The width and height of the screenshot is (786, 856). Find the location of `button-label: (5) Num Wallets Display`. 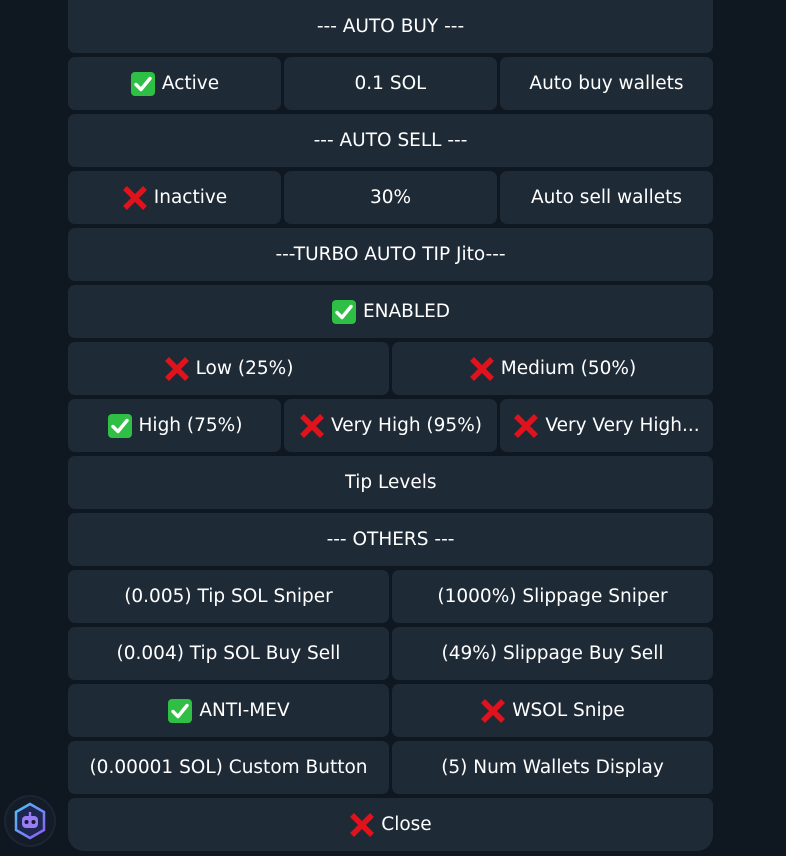

button-label: (5) Num Wallets Display is located at coordinates (552, 767).